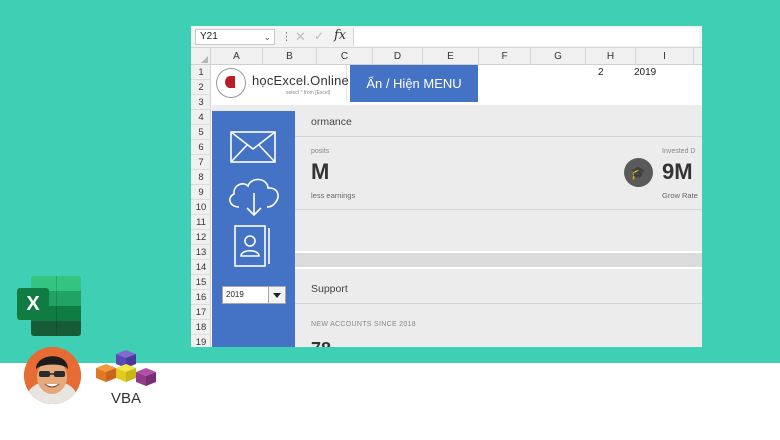  What do you see at coordinates (254, 196) in the screenshot?
I see `cloud-download-icon` at bounding box center [254, 196].